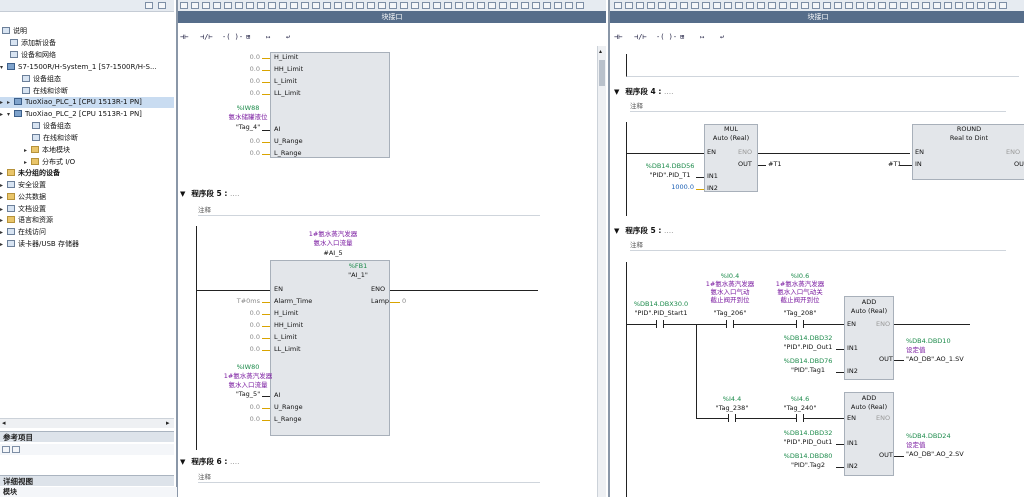 The height and width of the screenshot is (497, 1024). I want to click on mul-in2-value: 1000.0, so click(679, 187).